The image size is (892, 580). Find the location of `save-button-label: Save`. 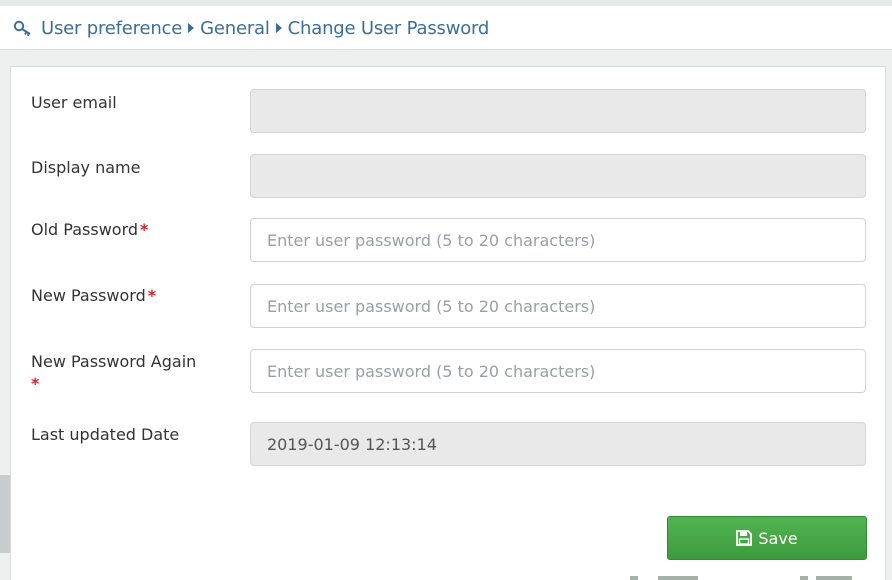

save-button-label: Save is located at coordinates (778, 538).